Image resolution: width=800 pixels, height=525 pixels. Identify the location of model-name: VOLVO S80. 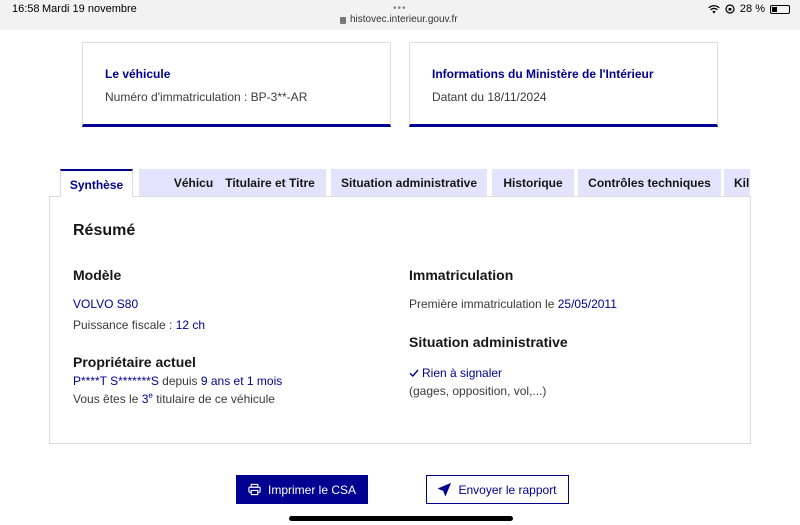
(106, 304).